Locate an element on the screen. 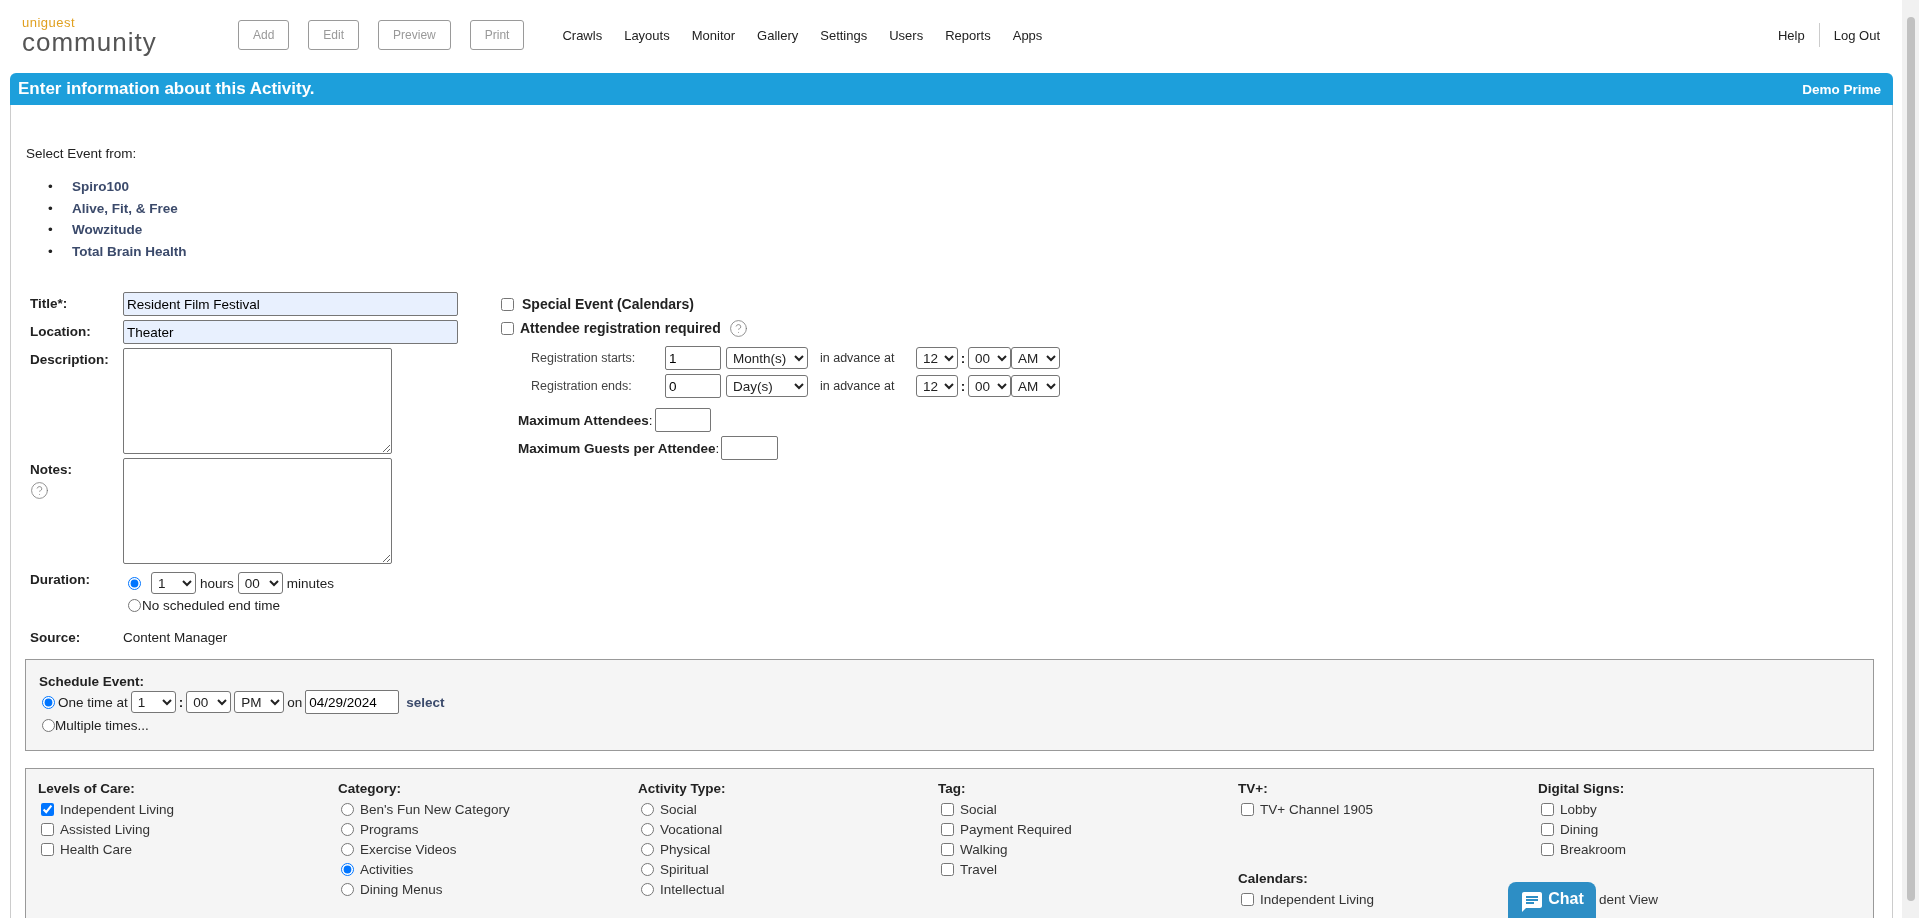 This screenshot has height=918, width=1919. option-label: Payment Required is located at coordinates (1016, 829).